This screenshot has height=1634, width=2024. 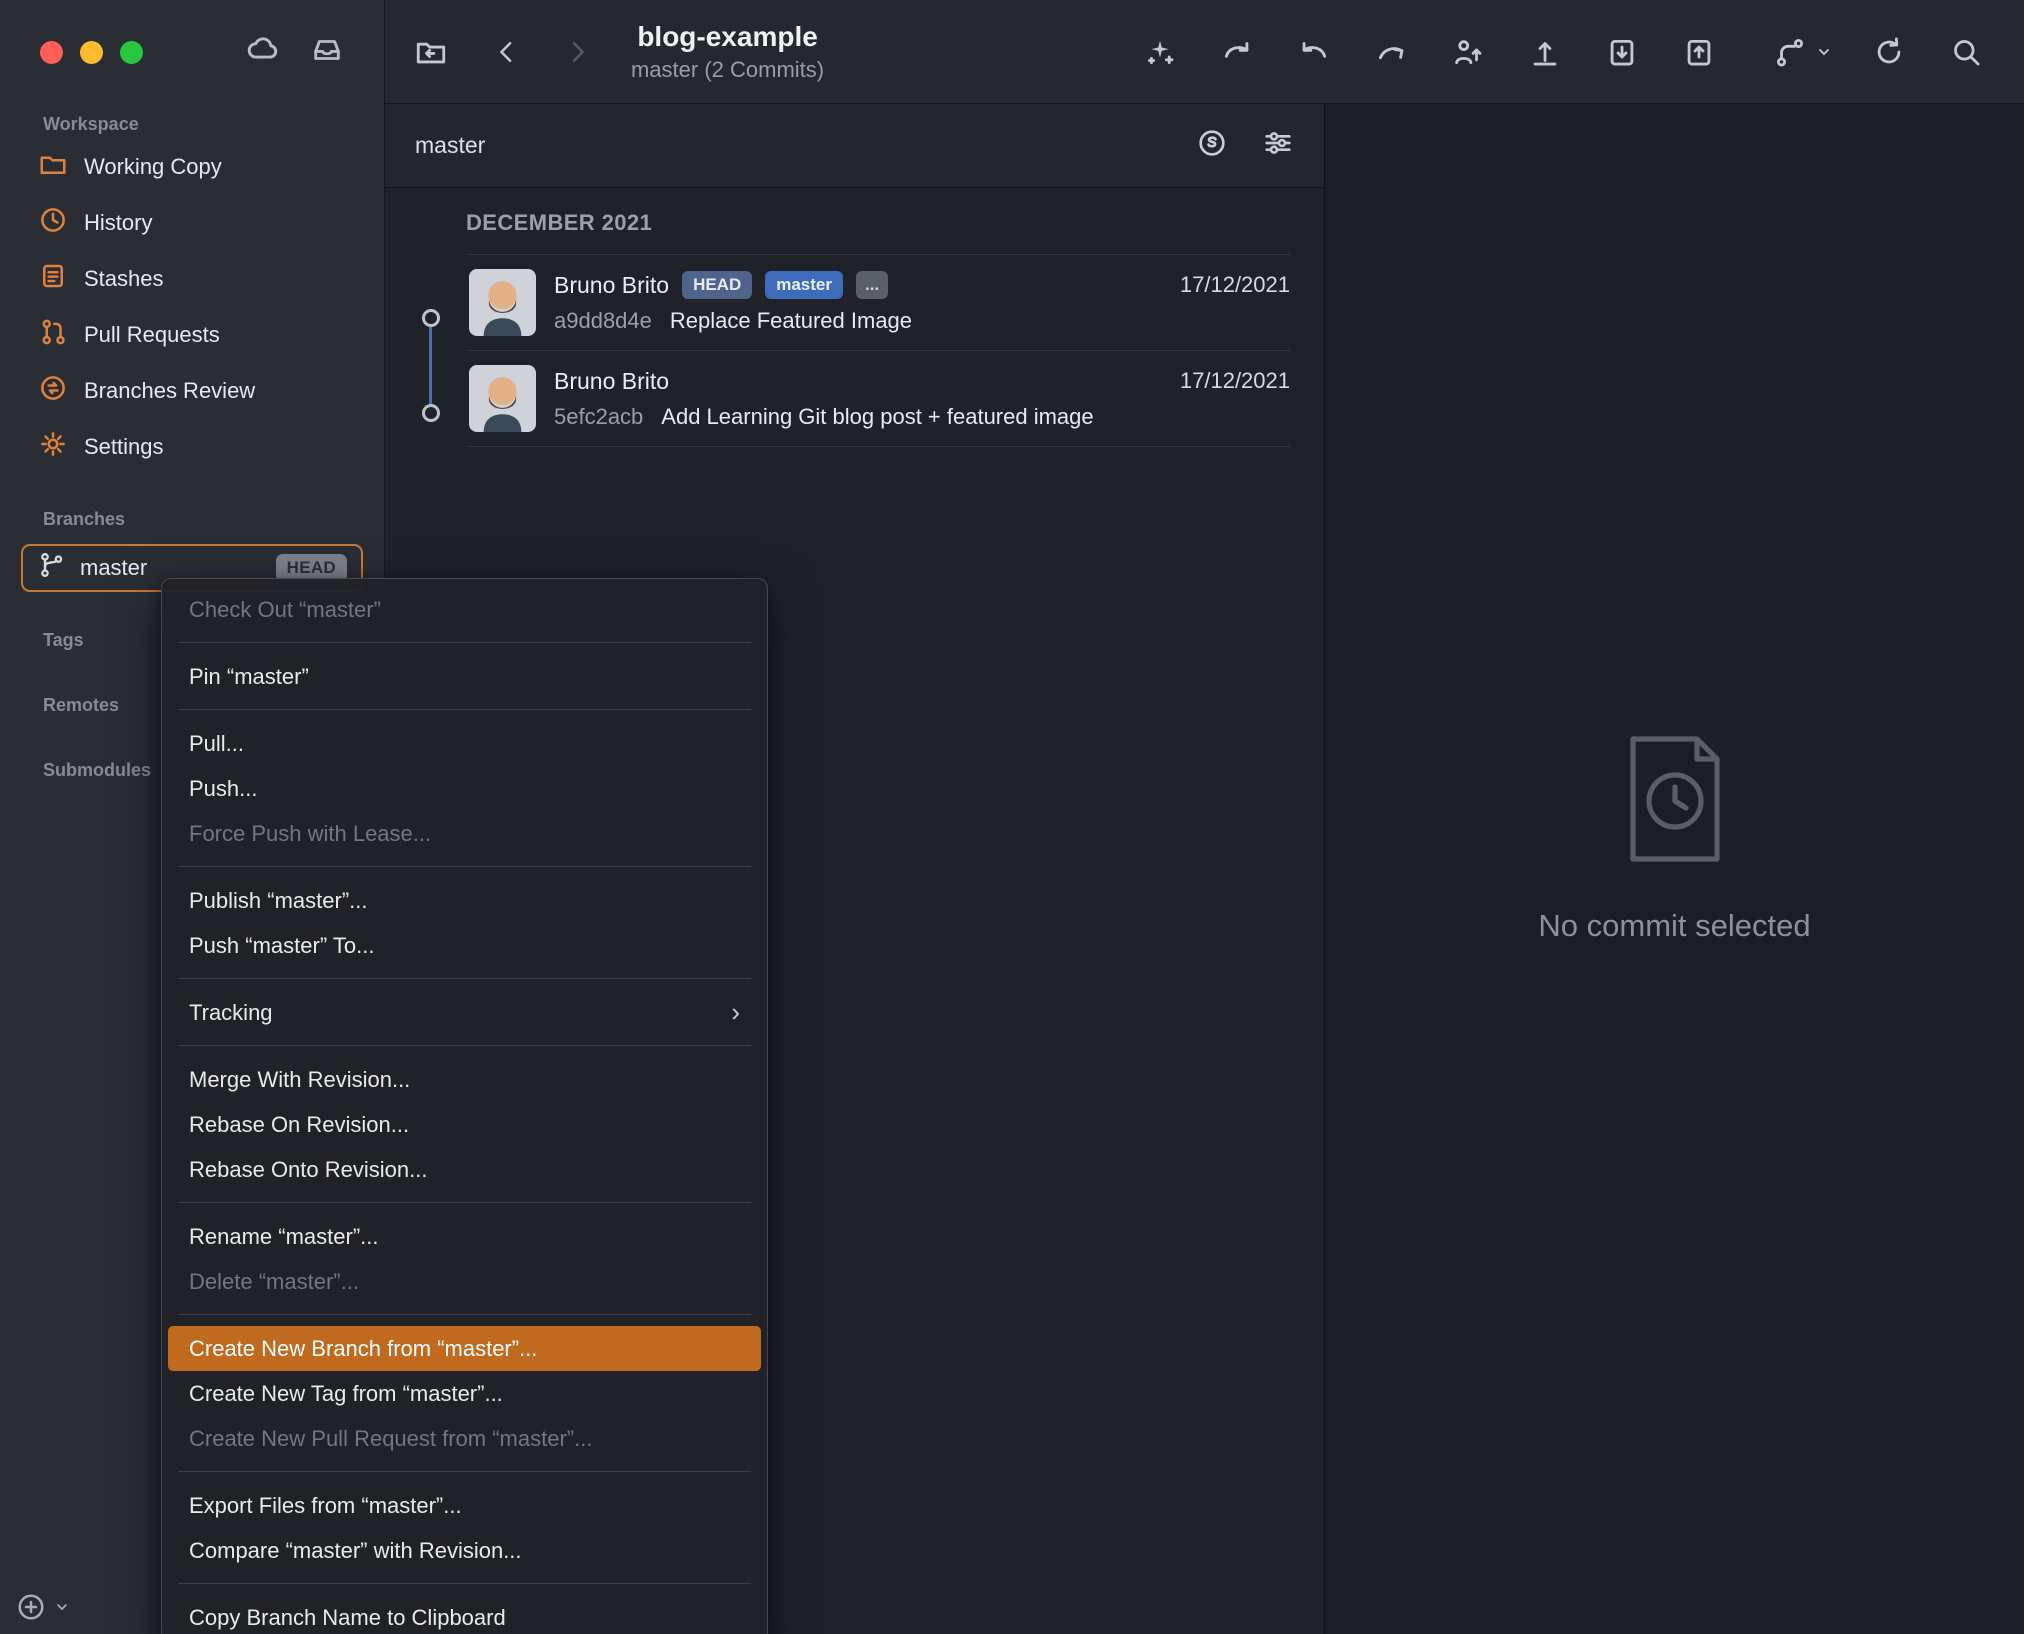 What do you see at coordinates (804, 285) in the screenshot?
I see `branch-badge: master` at bounding box center [804, 285].